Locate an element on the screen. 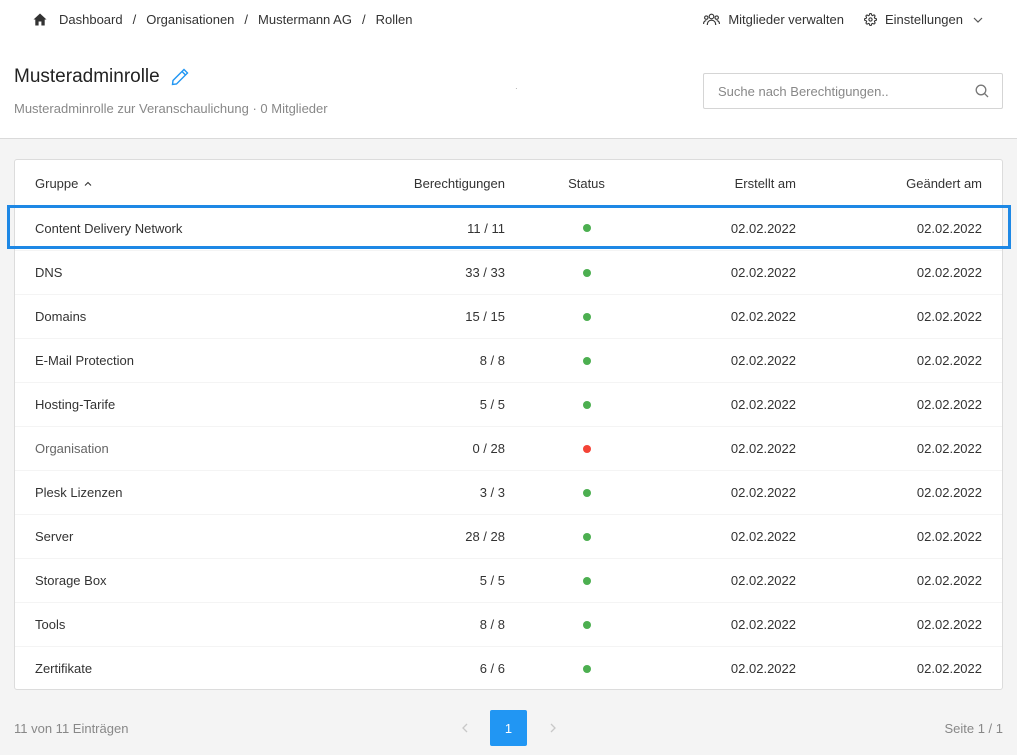  column-header-status: Status is located at coordinates (586, 183).